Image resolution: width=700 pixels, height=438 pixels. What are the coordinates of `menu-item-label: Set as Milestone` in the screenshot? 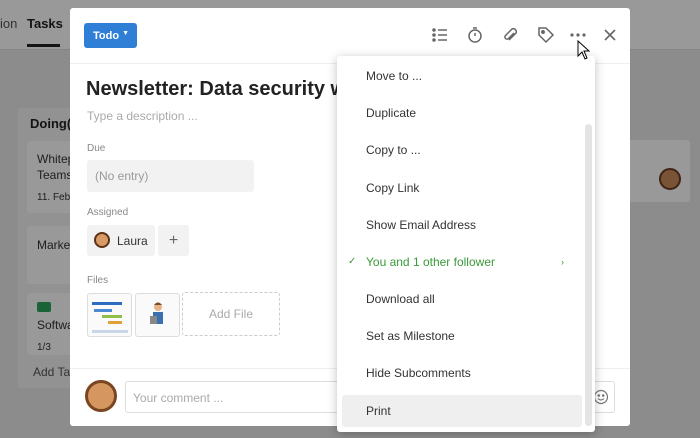 It's located at (410, 336).